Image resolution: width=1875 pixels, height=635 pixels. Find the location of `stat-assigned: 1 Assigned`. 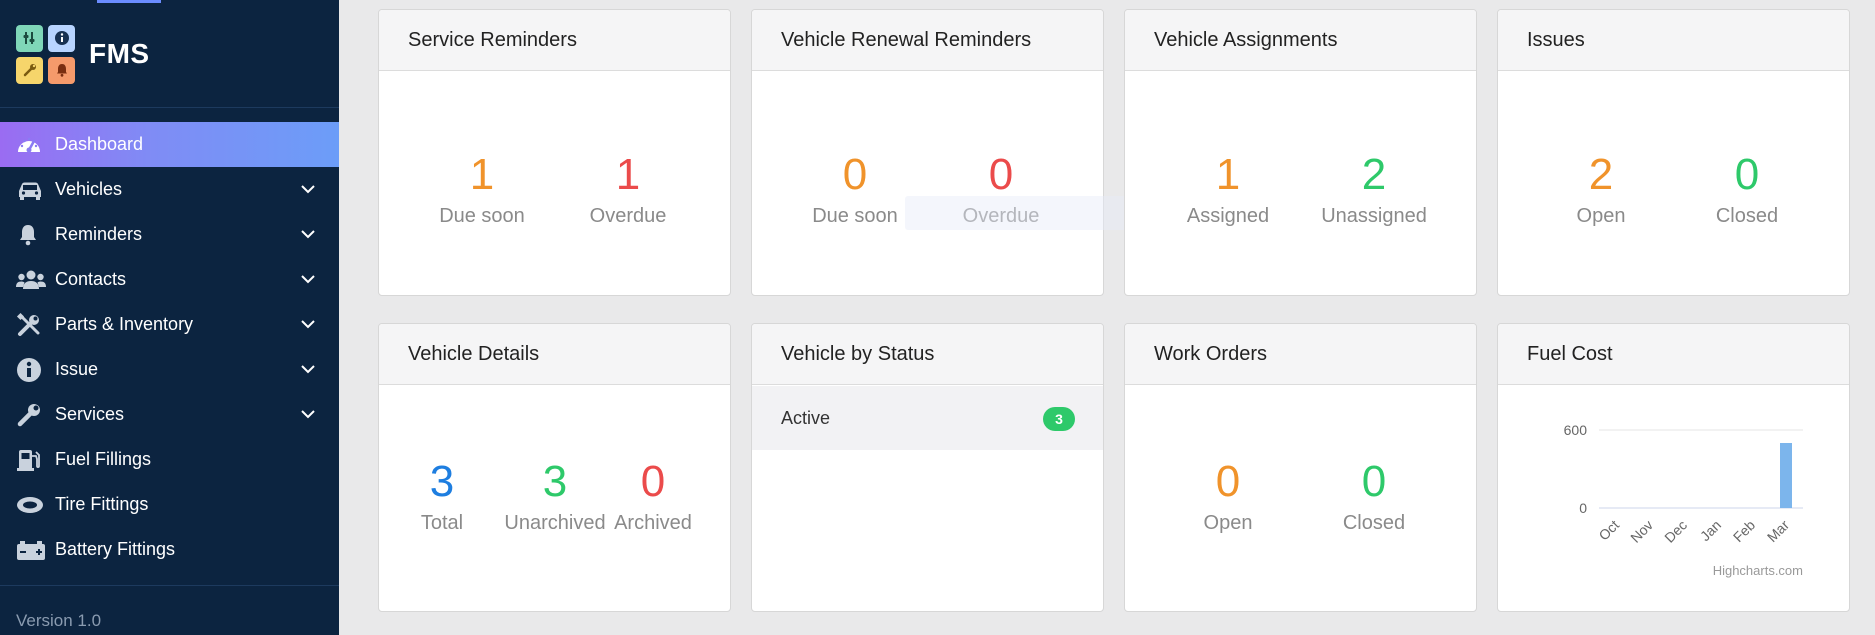

stat-assigned: 1 Assigned is located at coordinates (1228, 189).